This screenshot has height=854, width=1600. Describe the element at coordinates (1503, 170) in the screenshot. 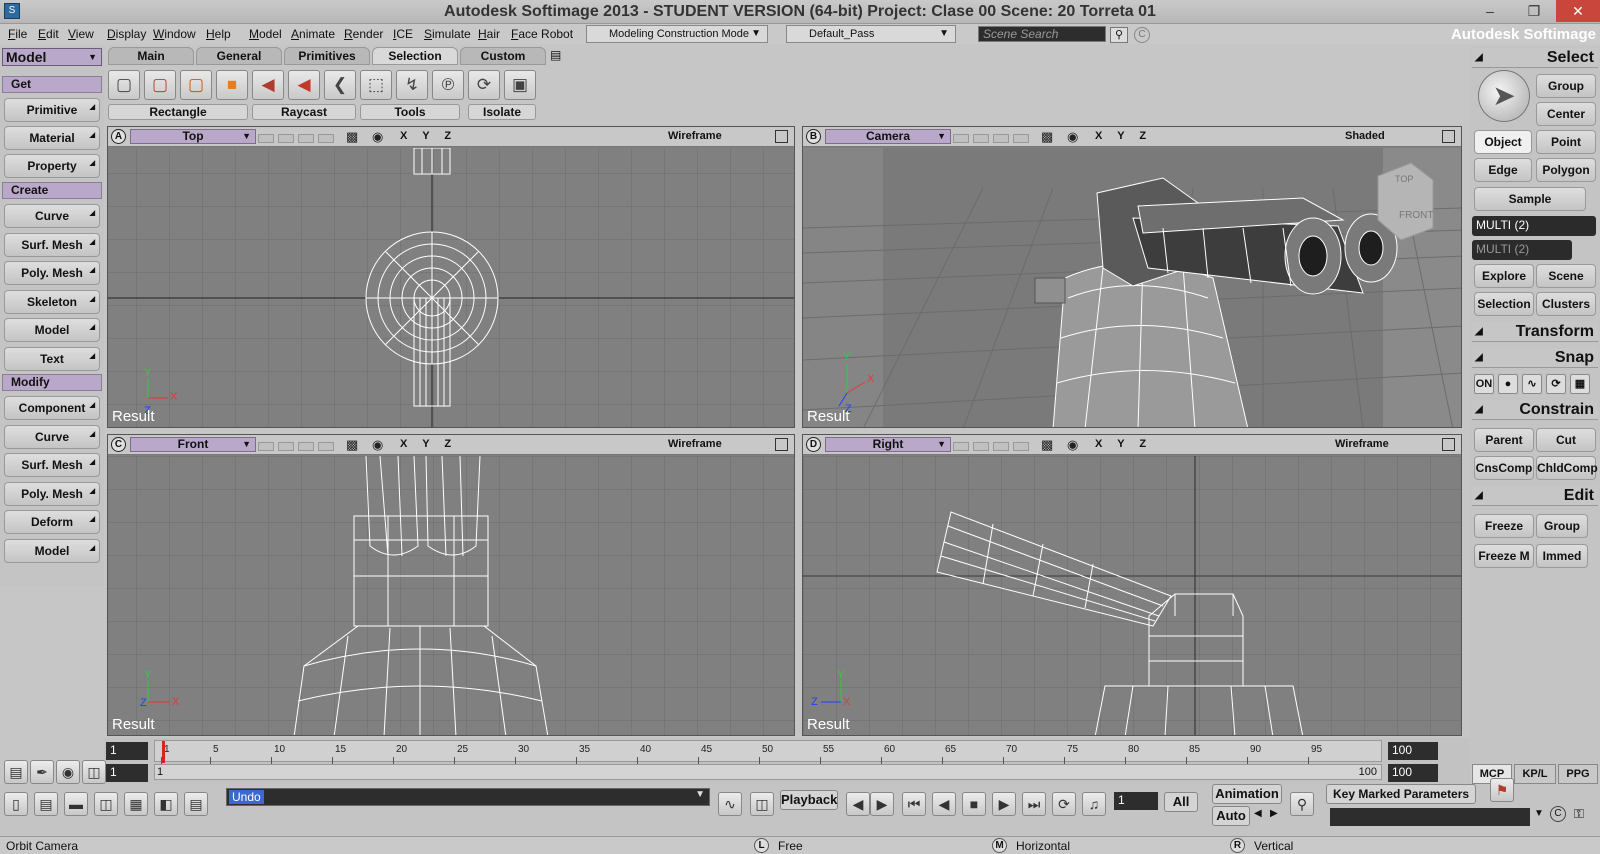

I see `edge-button: Edge` at that location.